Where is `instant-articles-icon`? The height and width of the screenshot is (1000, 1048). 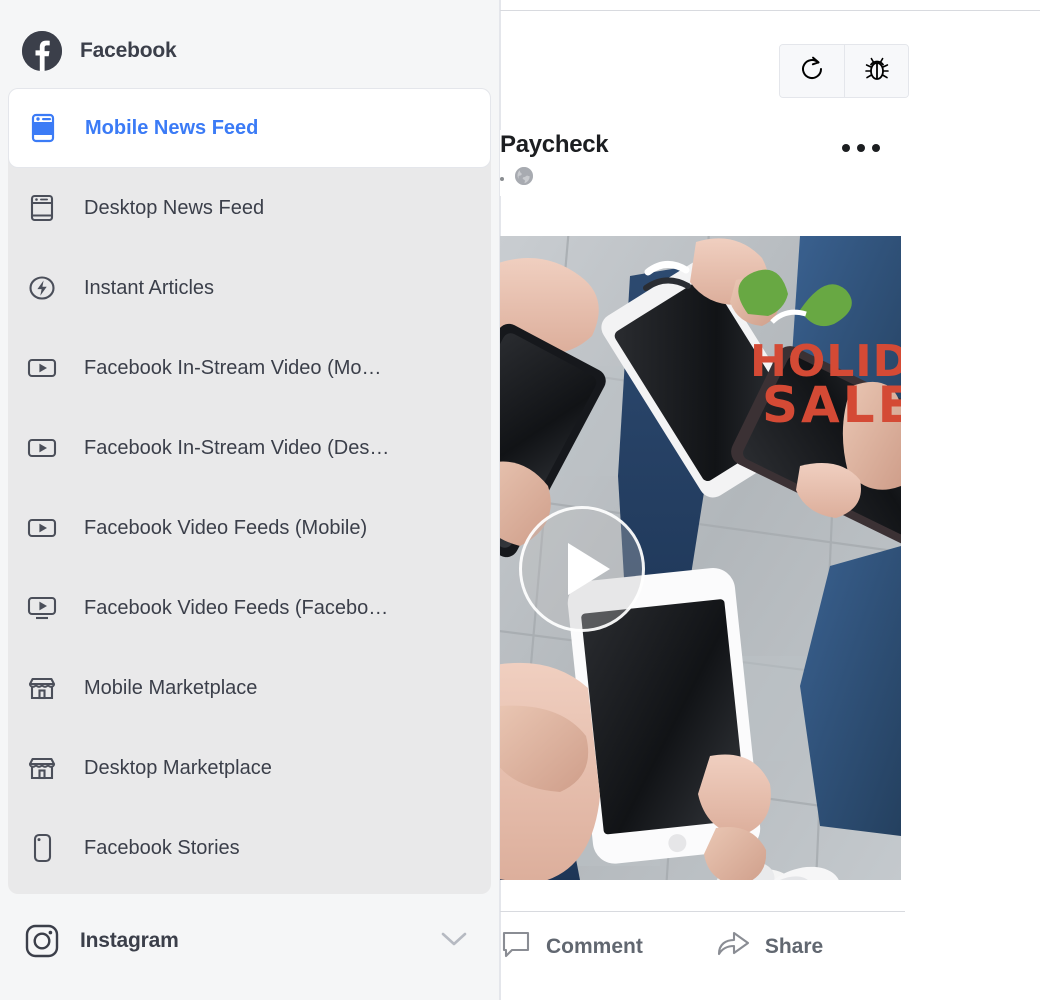
instant-articles-icon is located at coordinates (42, 288).